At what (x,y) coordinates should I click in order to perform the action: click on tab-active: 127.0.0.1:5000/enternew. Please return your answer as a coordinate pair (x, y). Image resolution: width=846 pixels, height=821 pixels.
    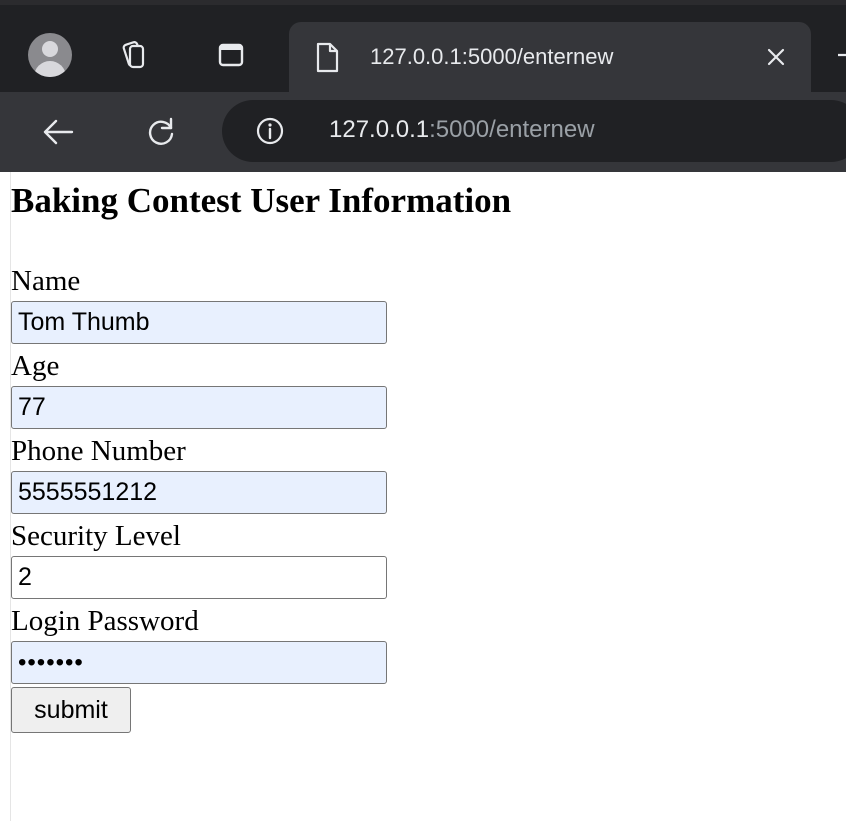
    Looking at the image, I should click on (550, 57).